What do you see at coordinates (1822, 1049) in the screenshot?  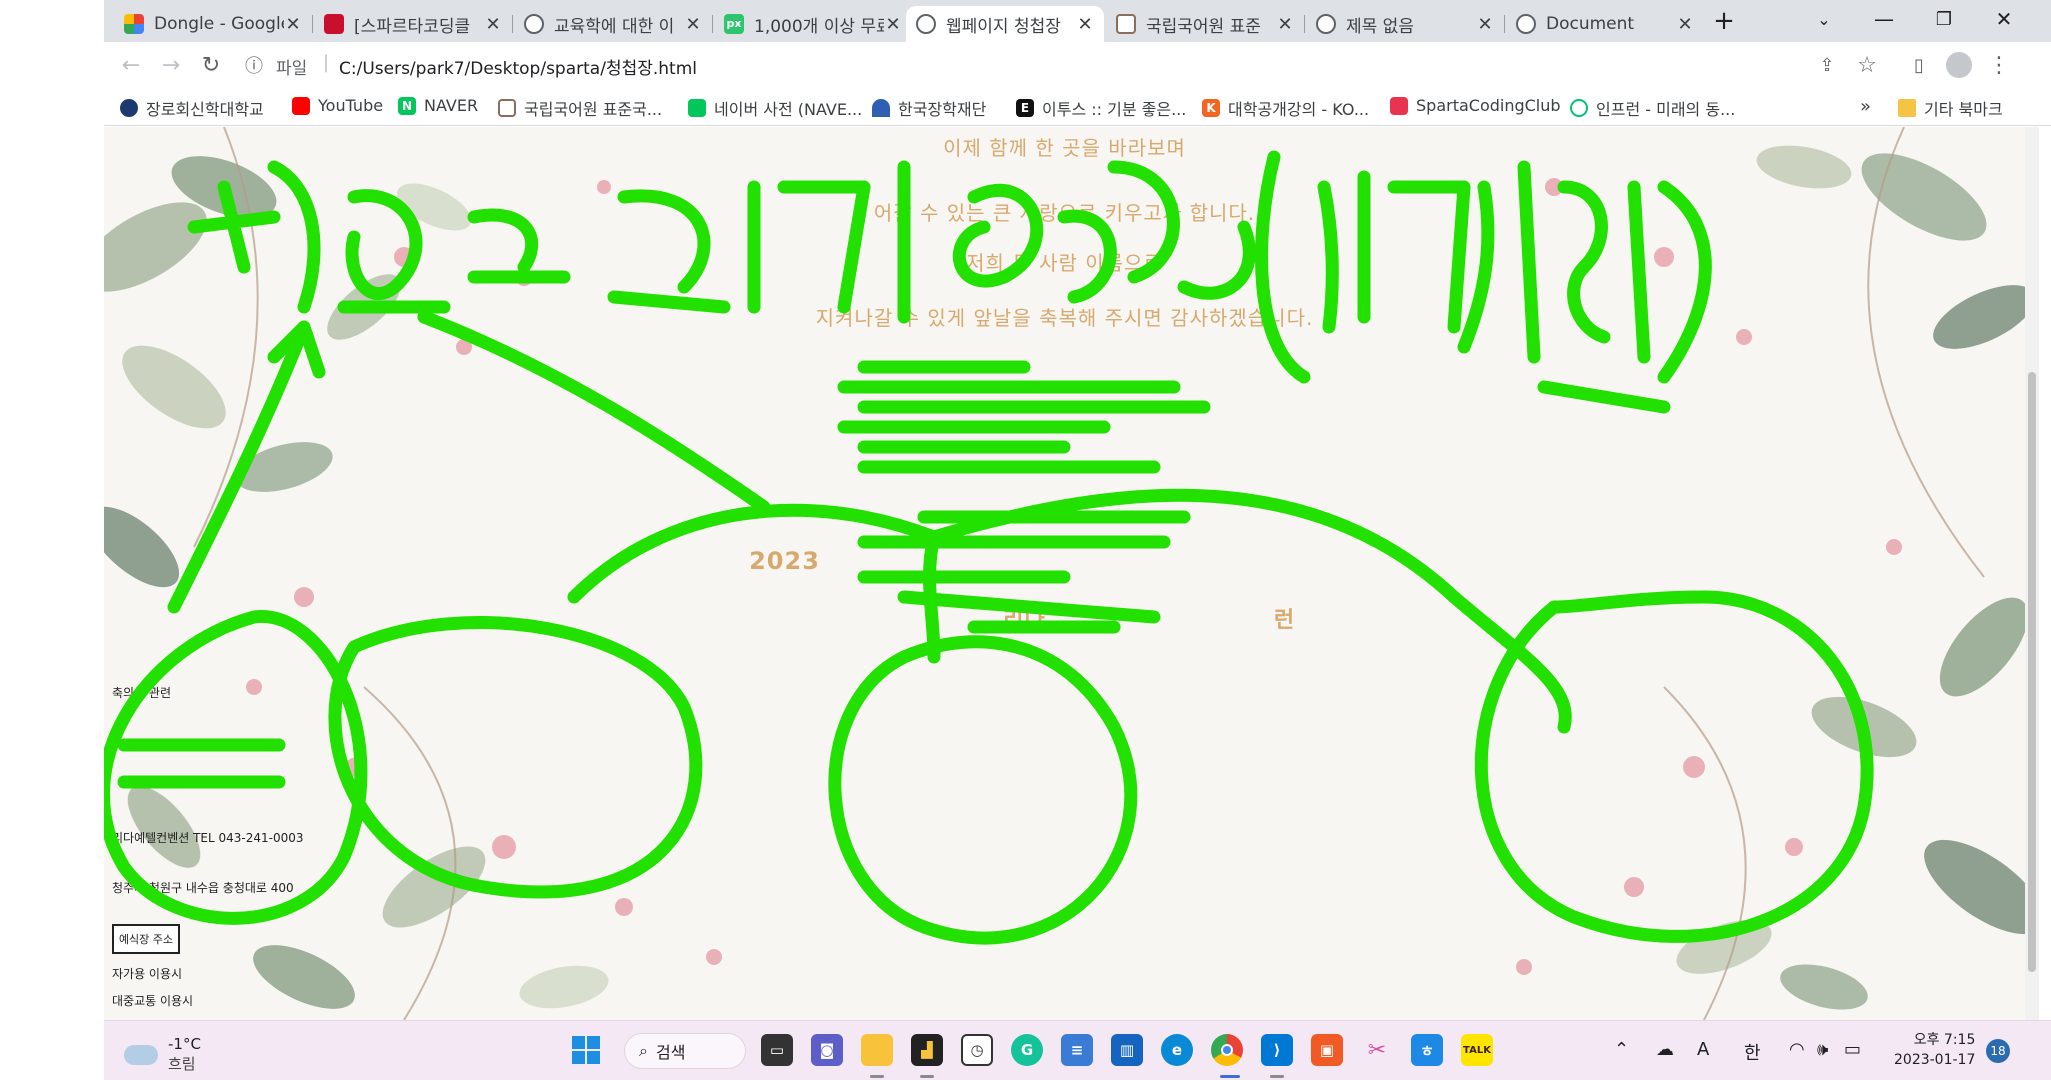 I see `volume-icon: 🕪` at bounding box center [1822, 1049].